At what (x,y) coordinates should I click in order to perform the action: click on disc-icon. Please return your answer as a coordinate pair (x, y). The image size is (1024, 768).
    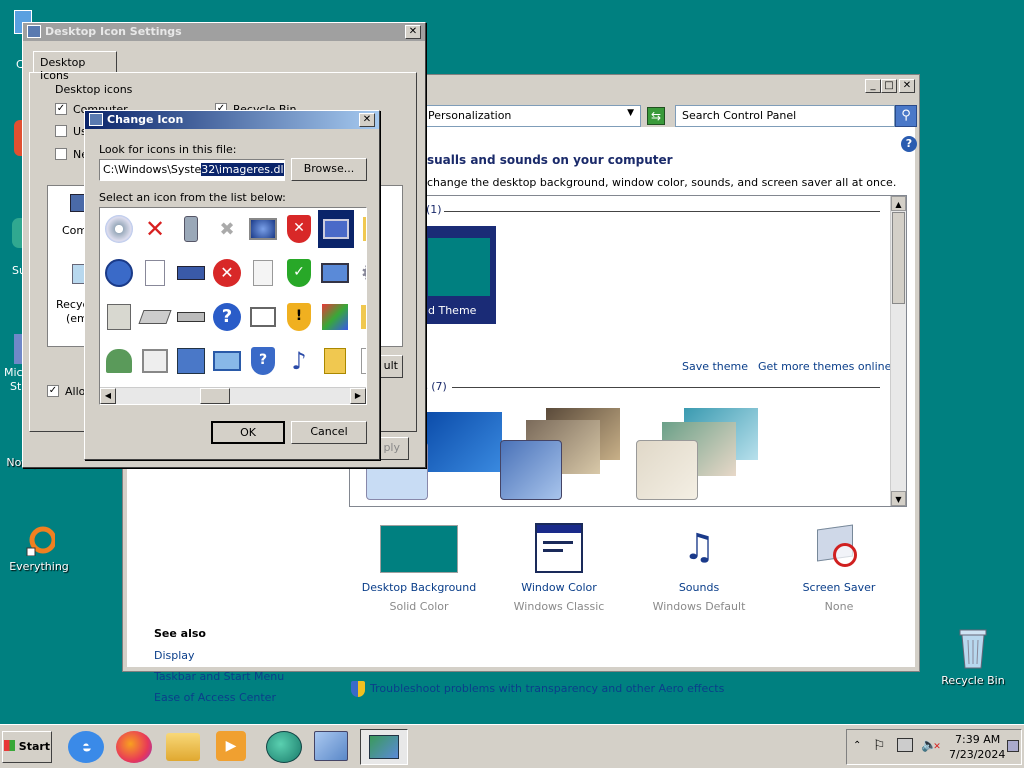
    Looking at the image, I should click on (119, 229).